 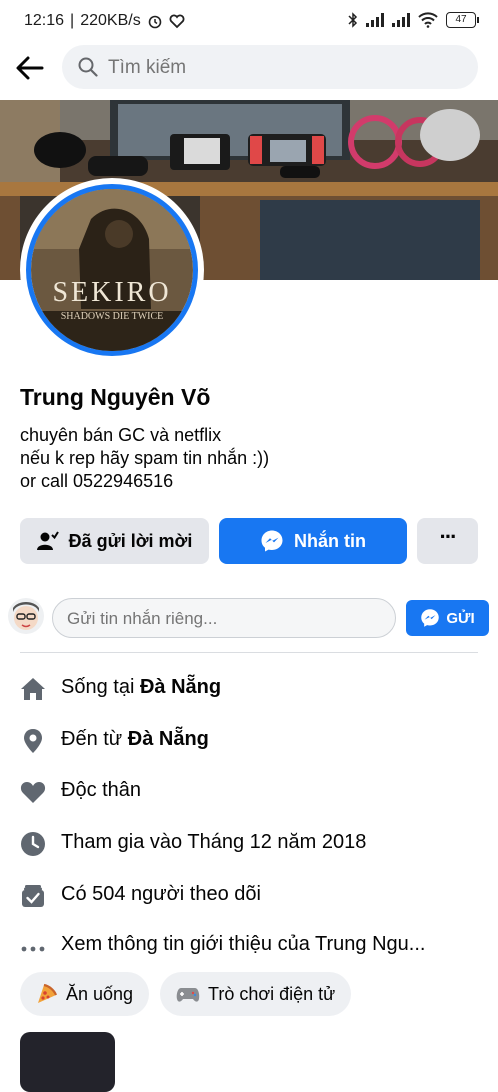 What do you see at coordinates (100, 993) in the screenshot?
I see `interest-chip-label: Ăn uống` at bounding box center [100, 993].